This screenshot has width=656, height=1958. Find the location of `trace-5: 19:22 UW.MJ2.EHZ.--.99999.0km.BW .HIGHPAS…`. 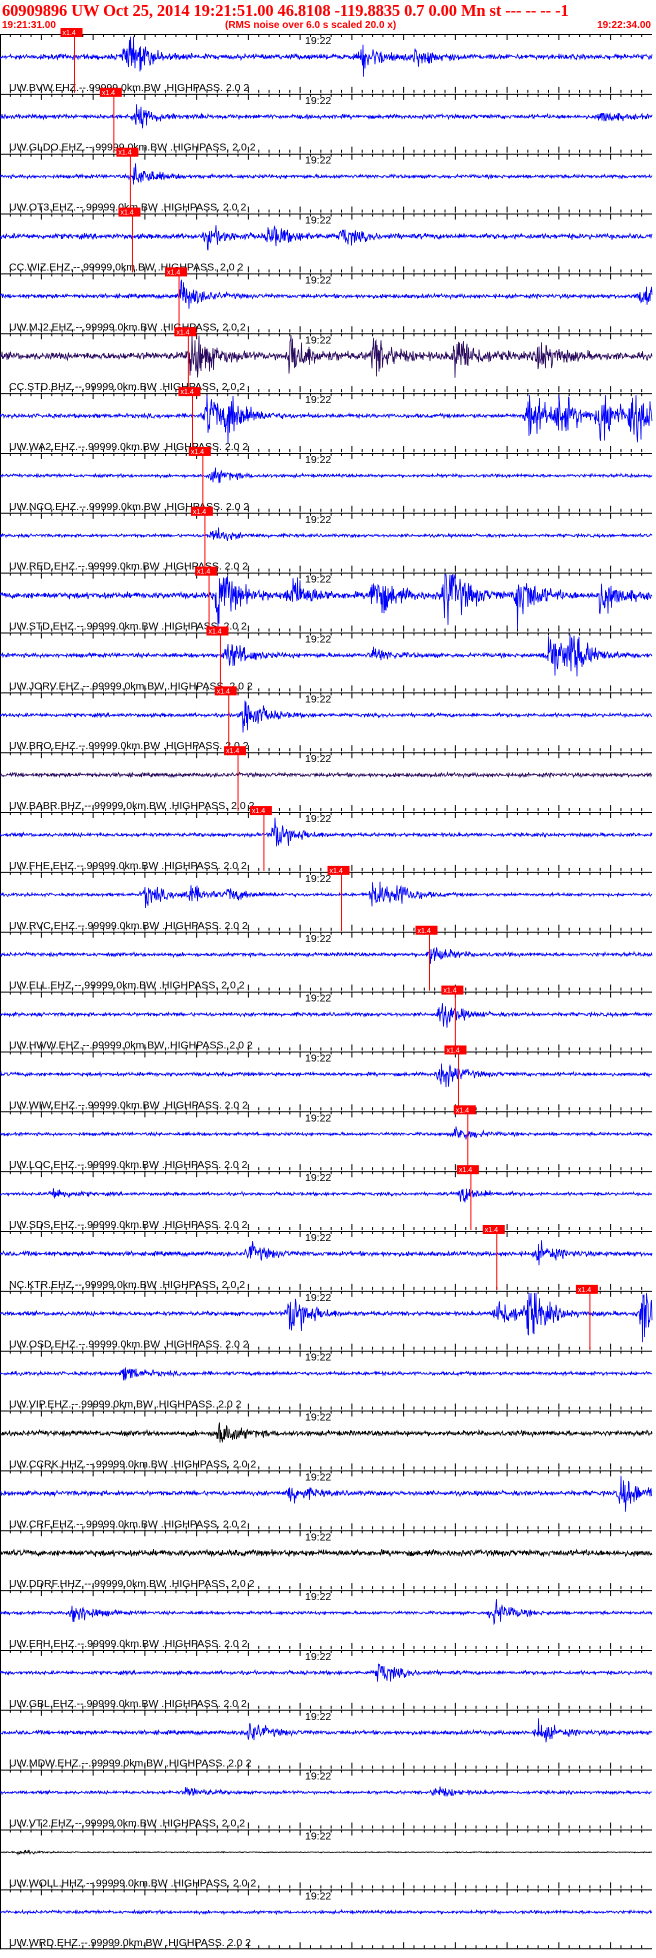

trace-5: 19:22 UW.MJ2.EHZ.--.99999.0km.BW .HIGHPAS… is located at coordinates (326, 300).